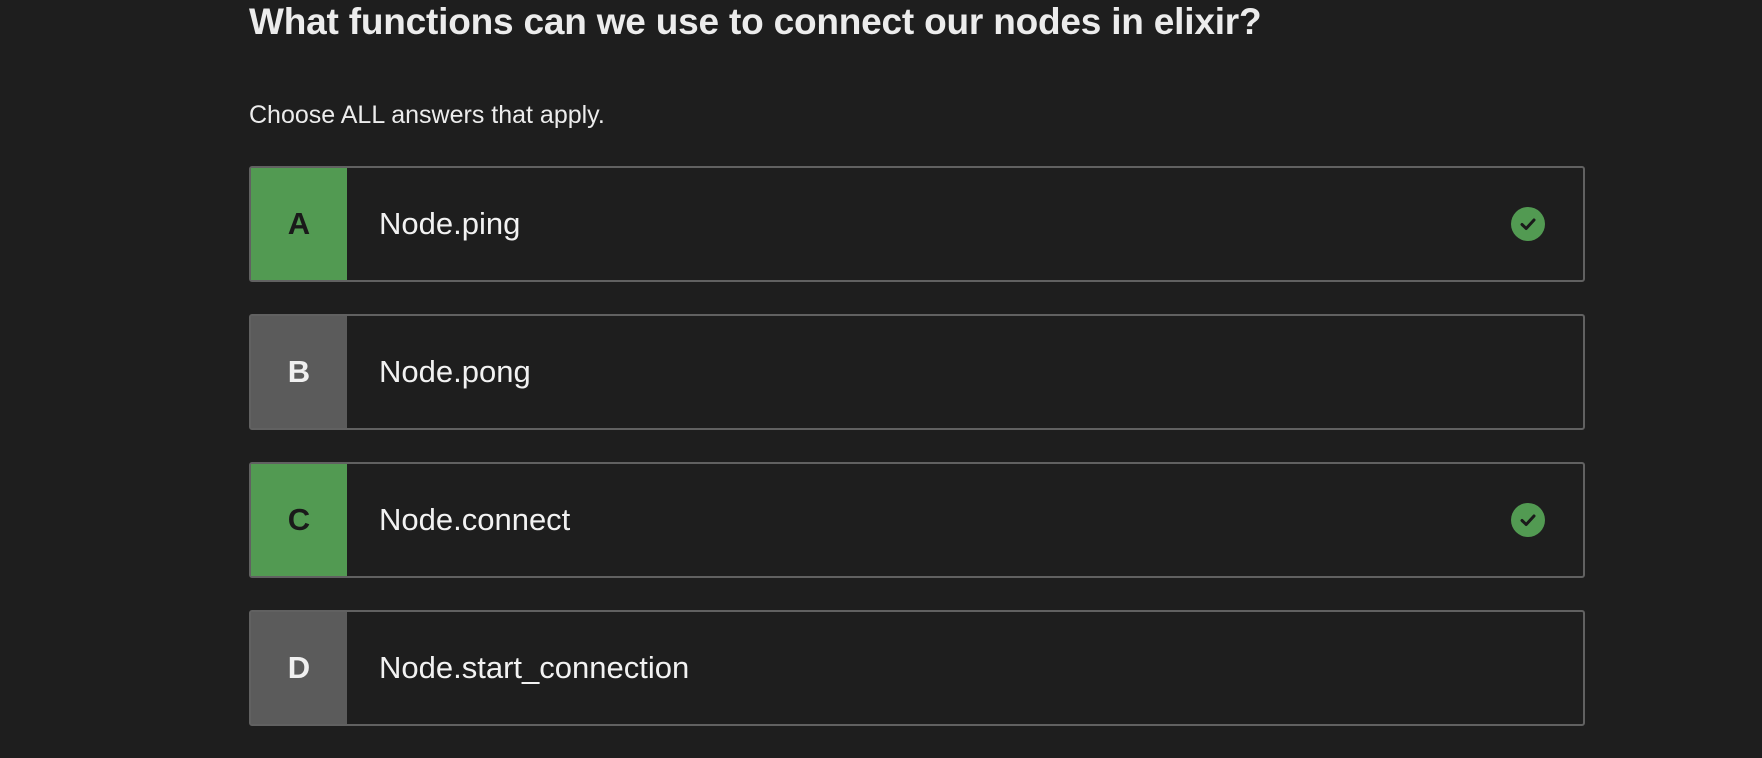  Describe the element at coordinates (427, 115) in the screenshot. I see `question-instructions: Choose ALL answers that apply.` at that location.